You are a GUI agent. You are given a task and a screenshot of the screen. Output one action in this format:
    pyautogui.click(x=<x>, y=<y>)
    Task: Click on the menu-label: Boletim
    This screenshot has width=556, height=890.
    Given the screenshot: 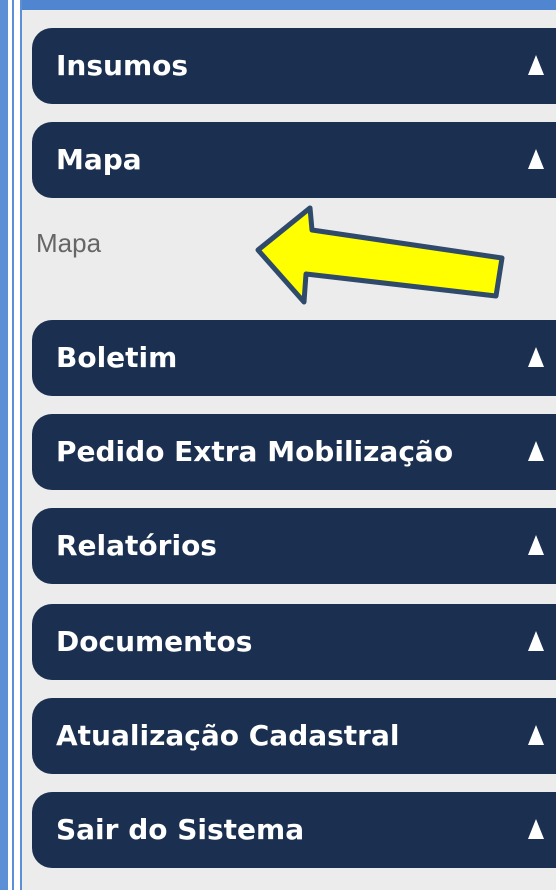 What is the action you would take?
    pyautogui.click(x=117, y=357)
    